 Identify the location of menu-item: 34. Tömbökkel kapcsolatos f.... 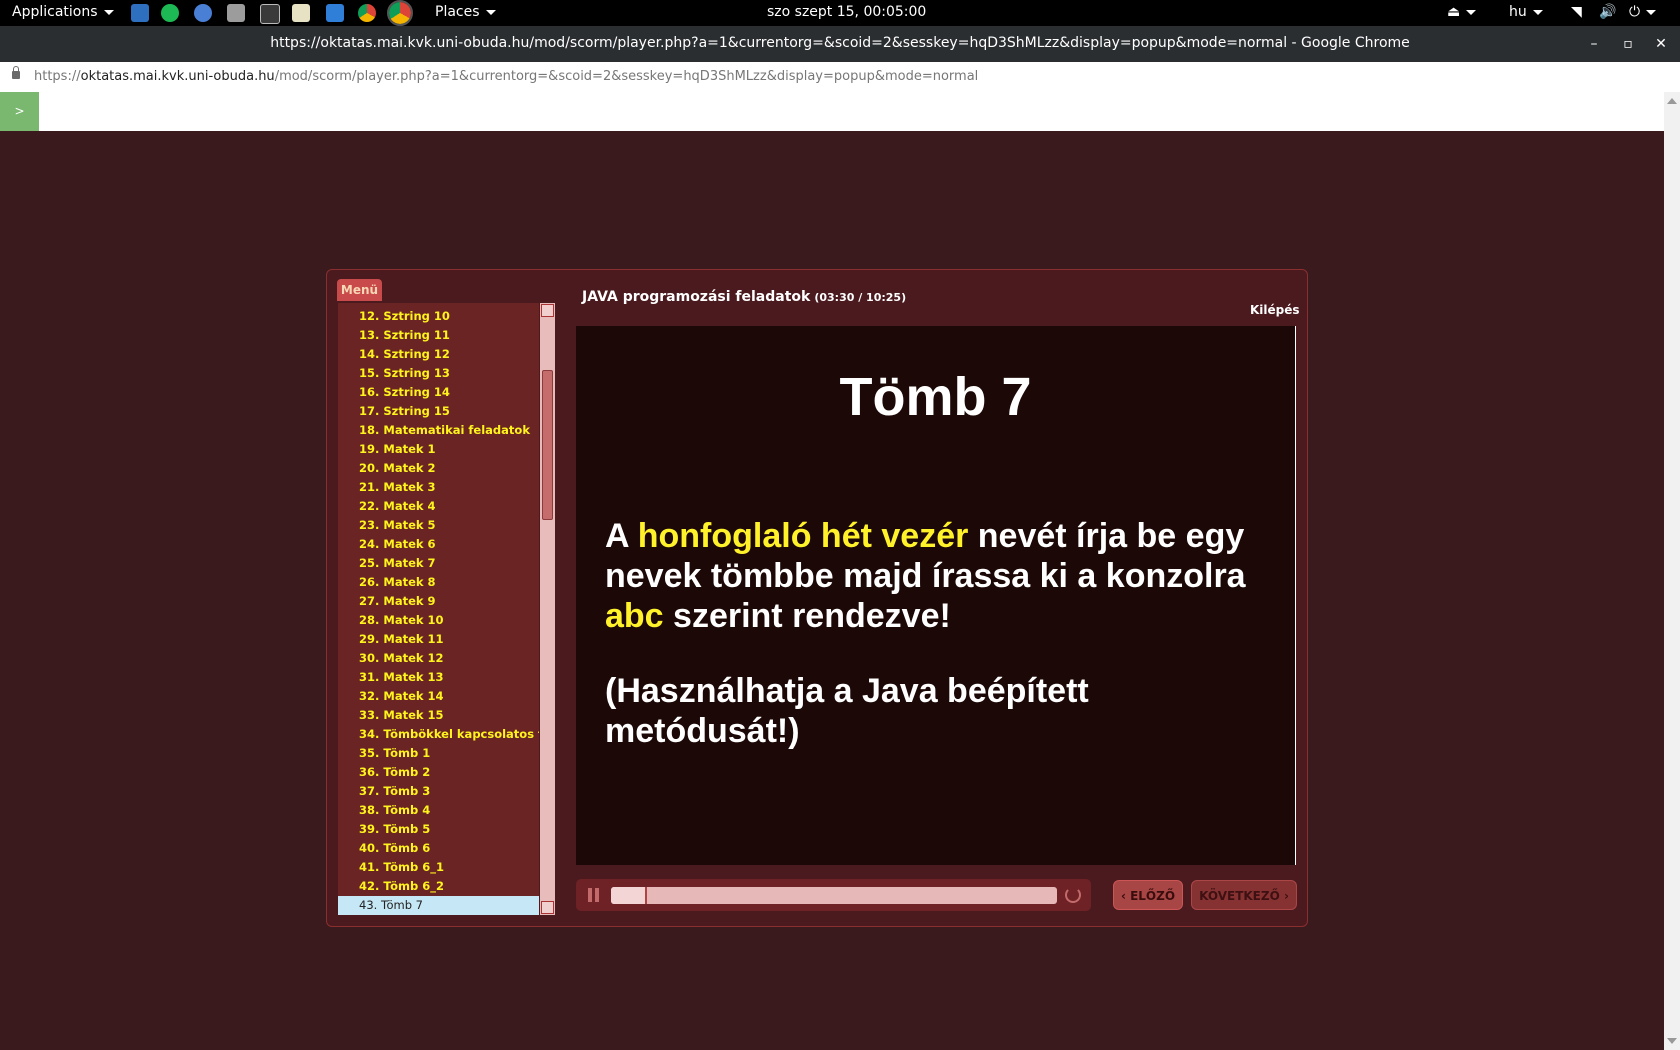
(438, 734).